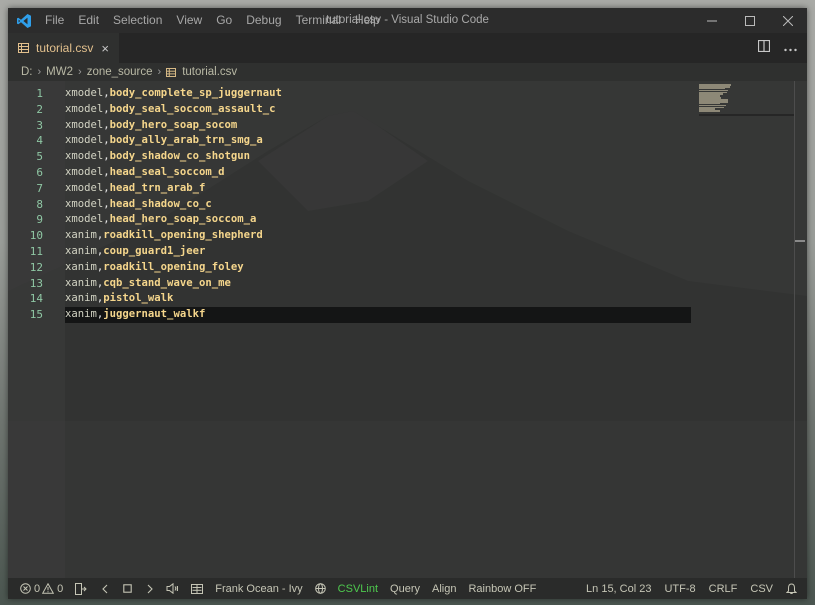  Describe the element at coordinates (790, 48) in the screenshot. I see `more-actions-icon` at that location.